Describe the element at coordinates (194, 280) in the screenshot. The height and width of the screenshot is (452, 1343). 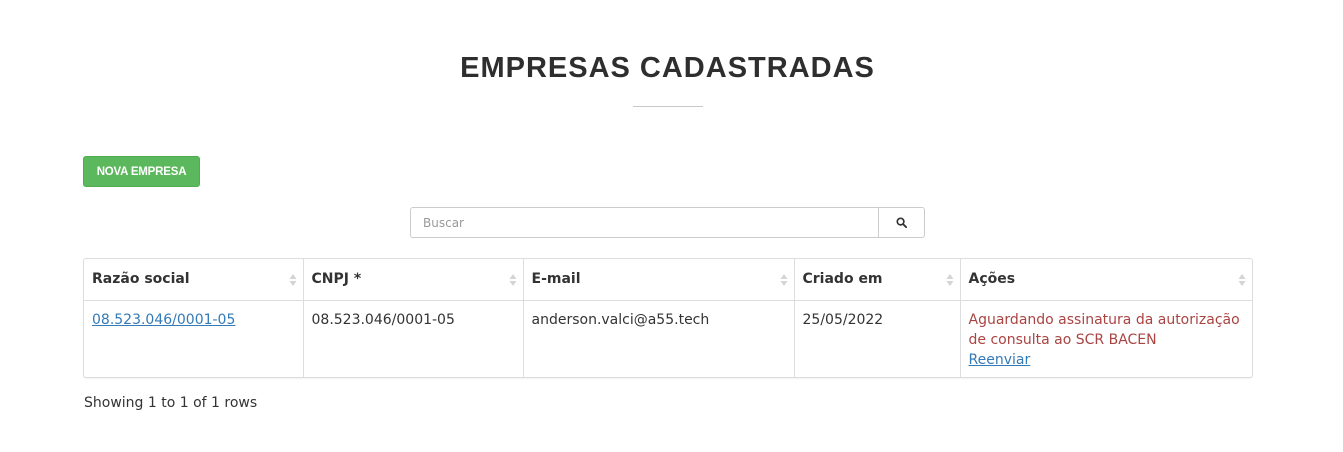
I see `column-header-razao-social: Razão social` at that location.